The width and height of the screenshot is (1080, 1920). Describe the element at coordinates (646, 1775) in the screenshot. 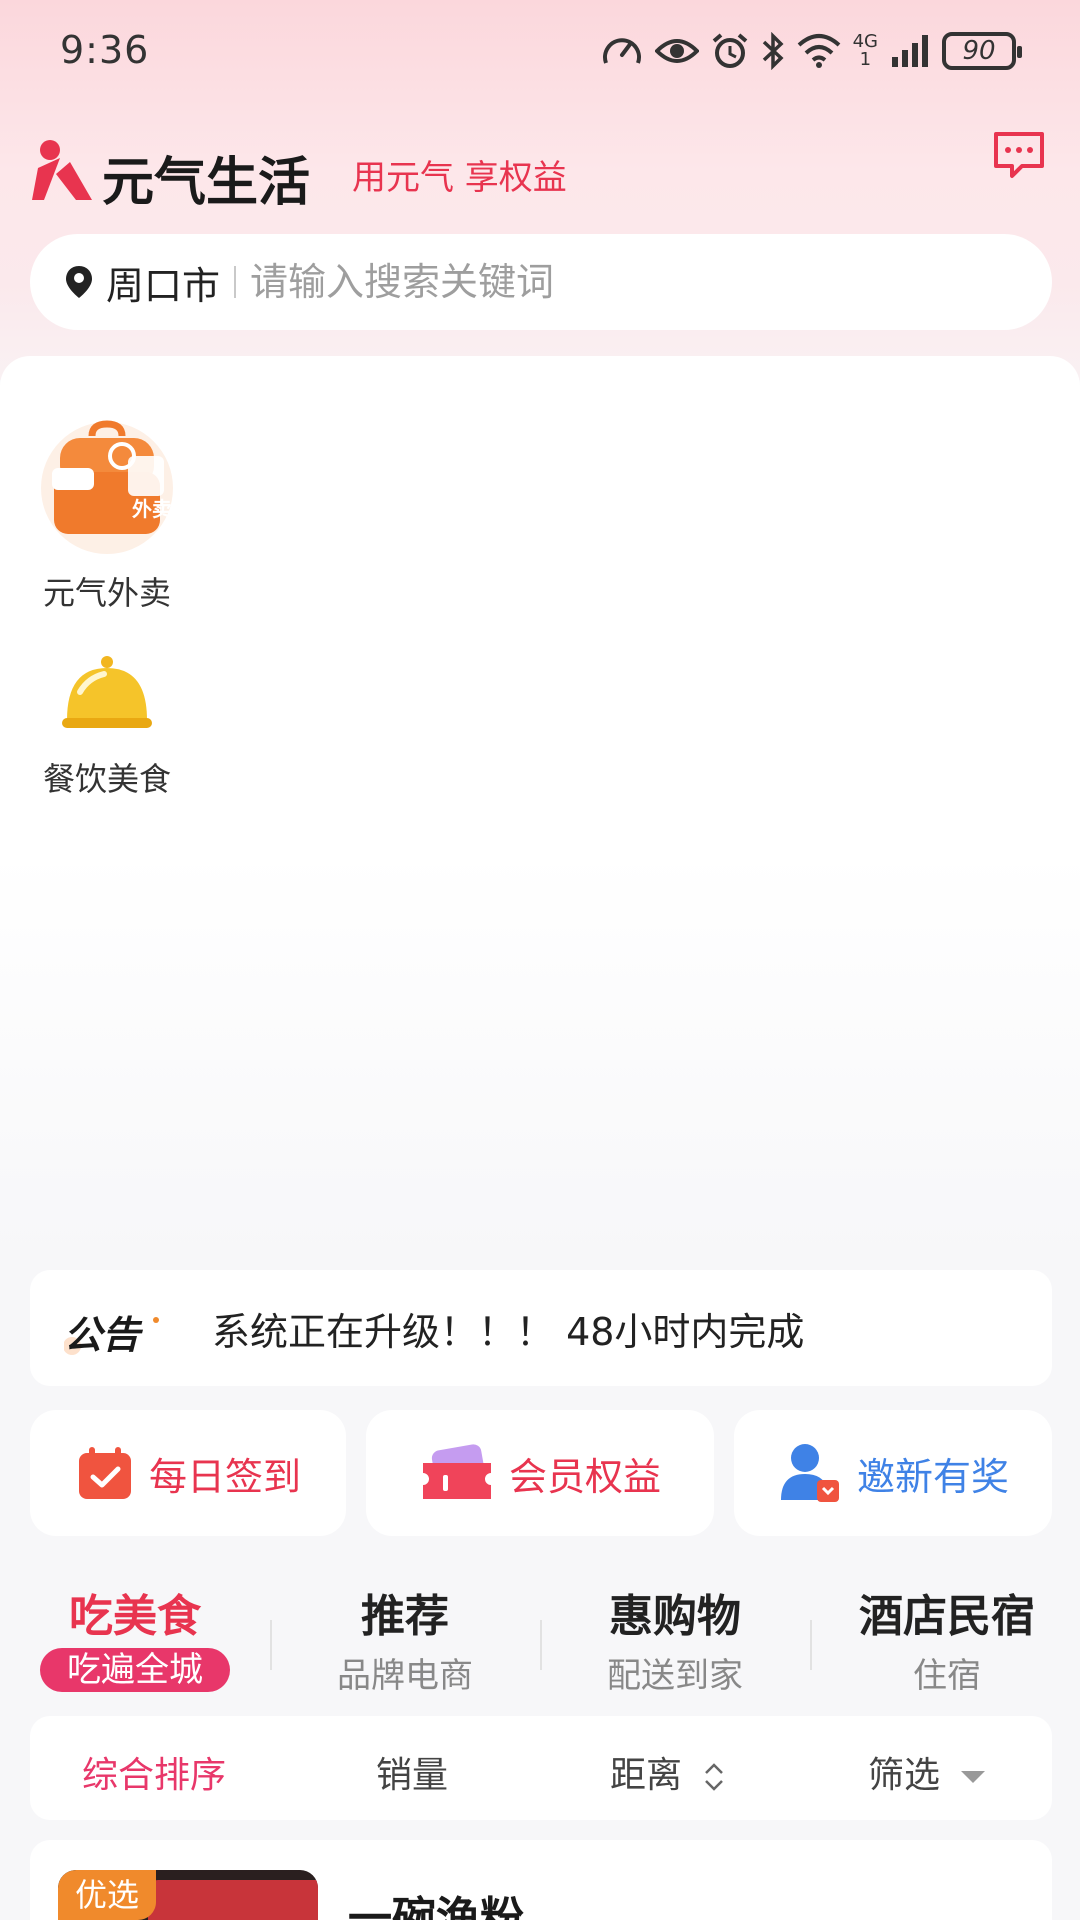

I see `sort-distance-label: 距离` at that location.